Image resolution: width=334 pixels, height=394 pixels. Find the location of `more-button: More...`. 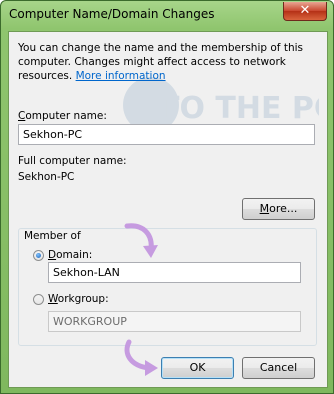

more-button: More... is located at coordinates (278, 209).